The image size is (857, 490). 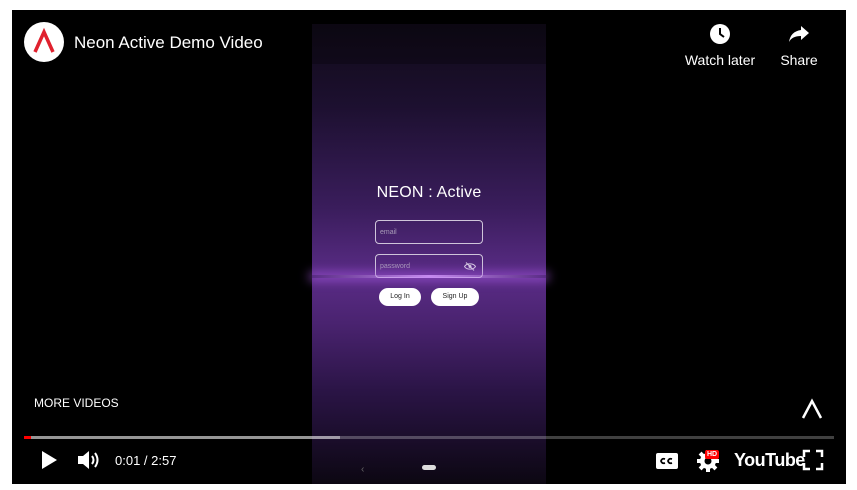 I want to click on youtube-logo: YouTube, so click(x=769, y=460).